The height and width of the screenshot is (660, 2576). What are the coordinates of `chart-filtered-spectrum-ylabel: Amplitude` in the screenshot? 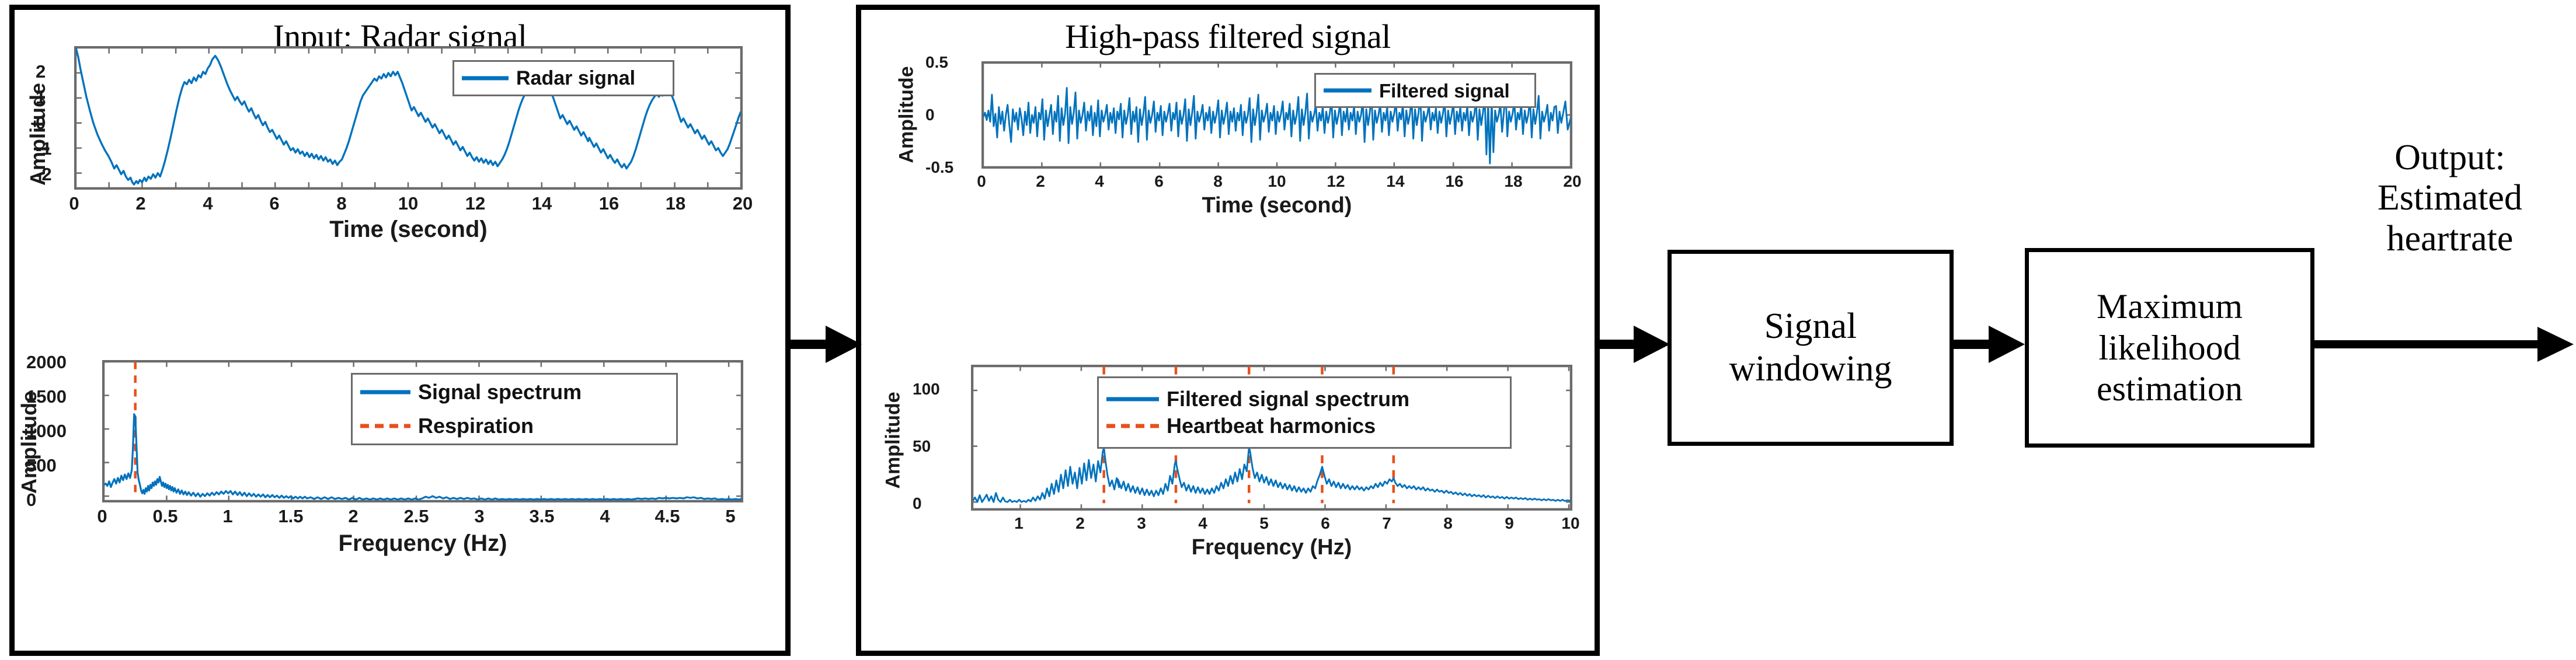 It's located at (893, 440).